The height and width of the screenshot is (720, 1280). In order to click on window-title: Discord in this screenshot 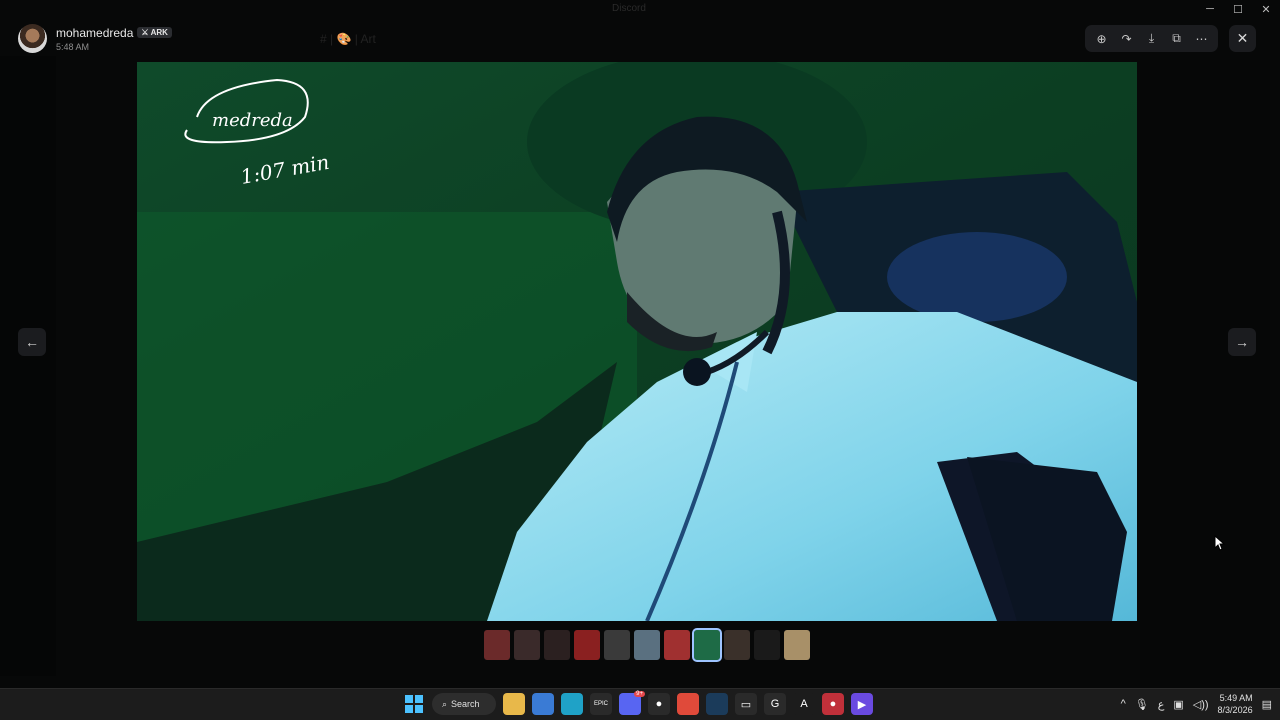, I will do `click(629, 8)`.